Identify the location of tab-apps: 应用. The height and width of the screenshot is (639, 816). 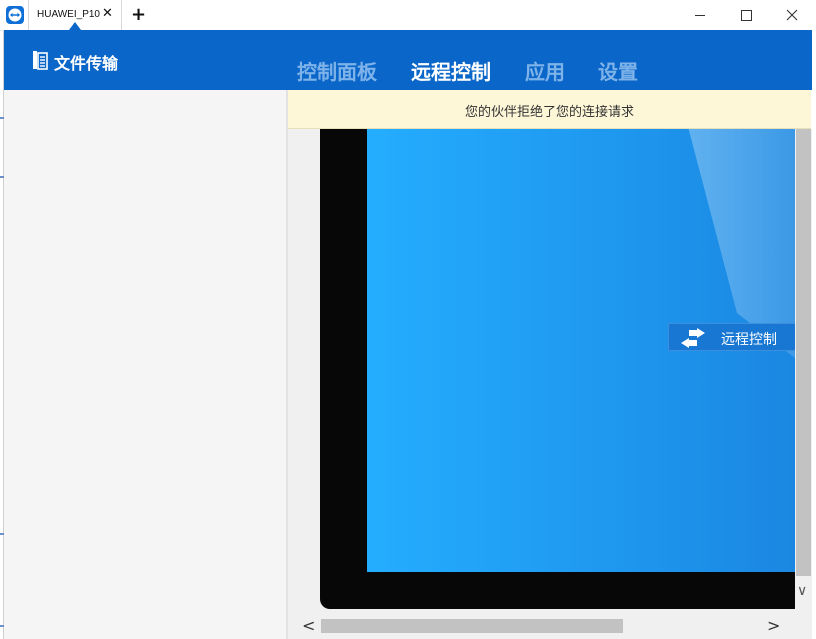
(545, 70).